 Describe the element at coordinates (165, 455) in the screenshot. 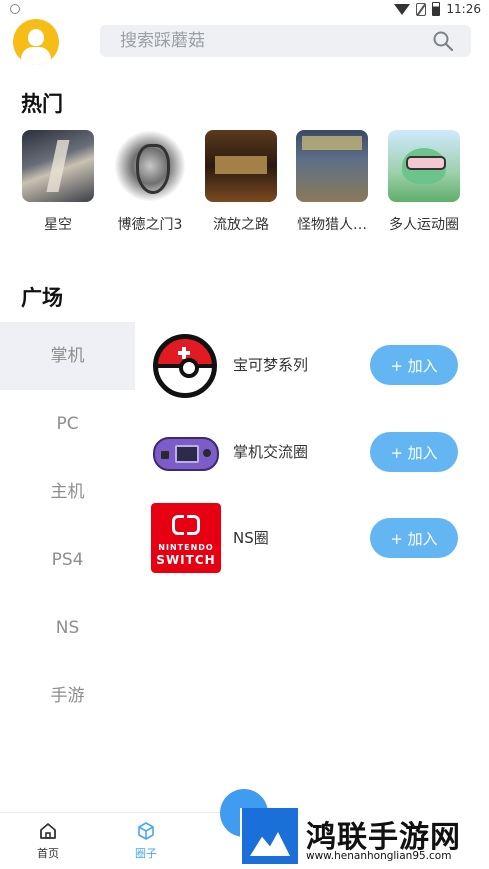

I see `gameboy-dpad` at that location.